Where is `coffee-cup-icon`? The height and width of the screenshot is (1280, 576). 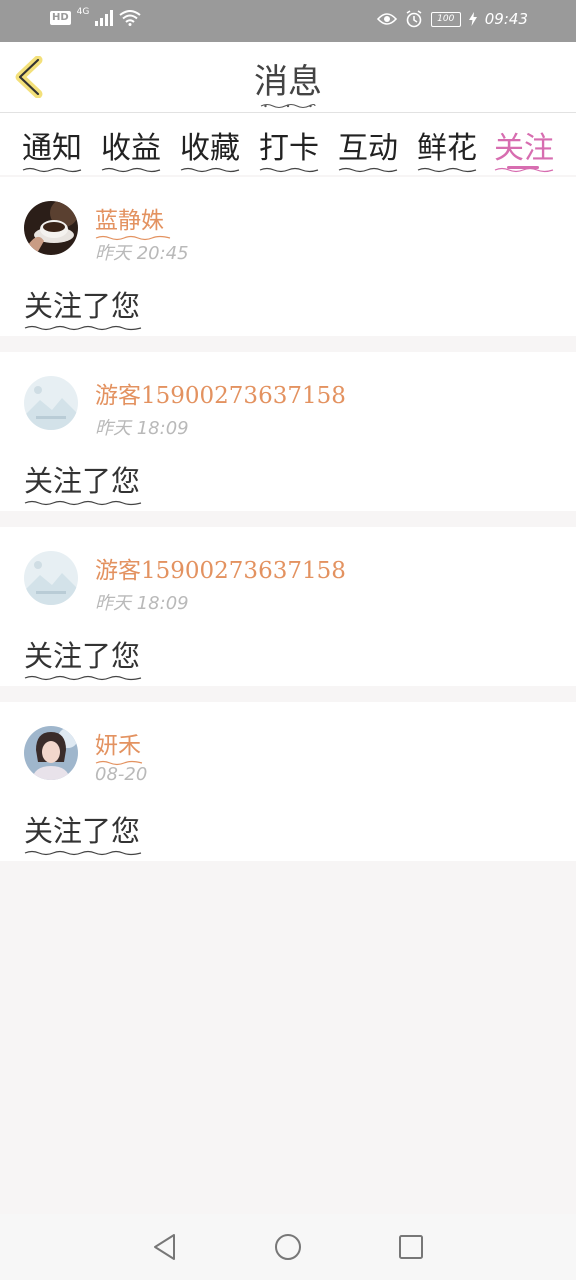
coffee-cup-icon is located at coordinates (51, 228).